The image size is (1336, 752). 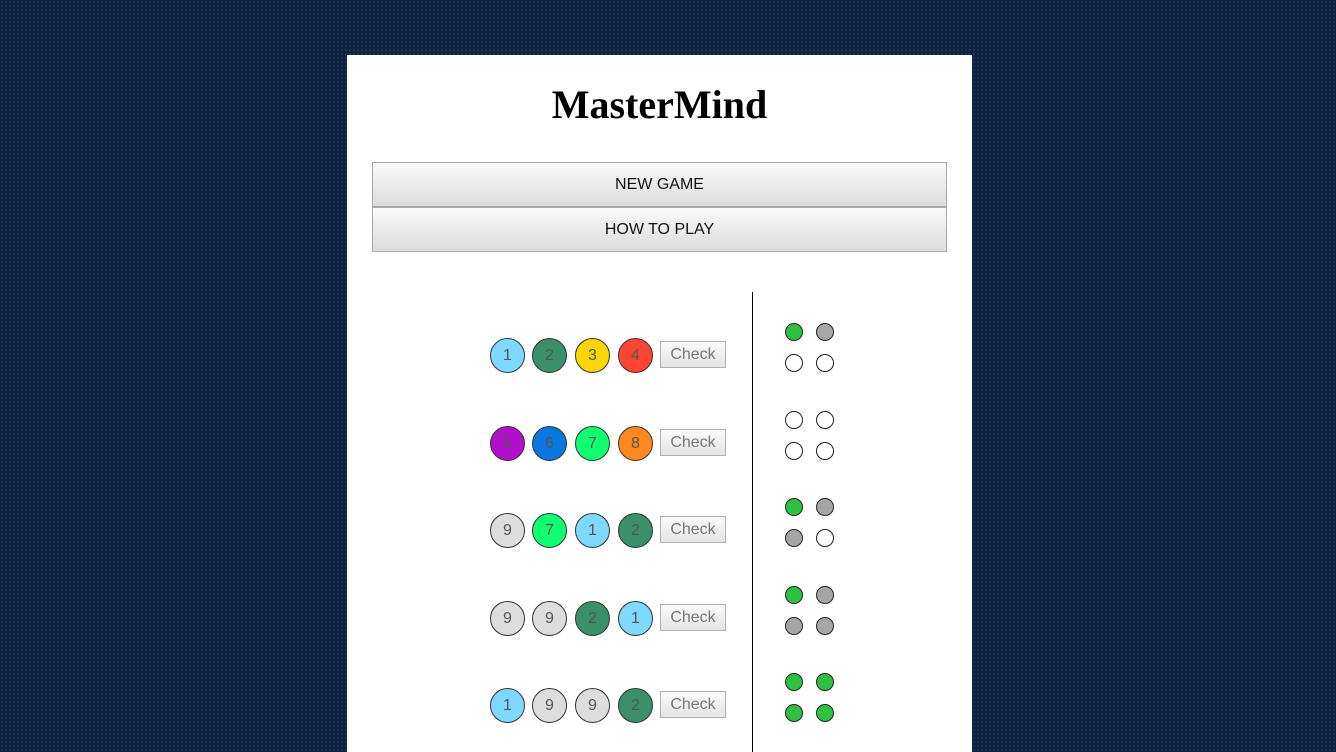 What do you see at coordinates (752, 522) in the screenshot?
I see `board-divider` at bounding box center [752, 522].